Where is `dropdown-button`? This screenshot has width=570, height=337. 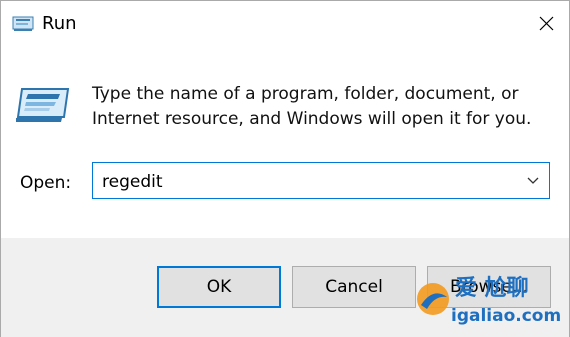
dropdown-button is located at coordinates (533, 180).